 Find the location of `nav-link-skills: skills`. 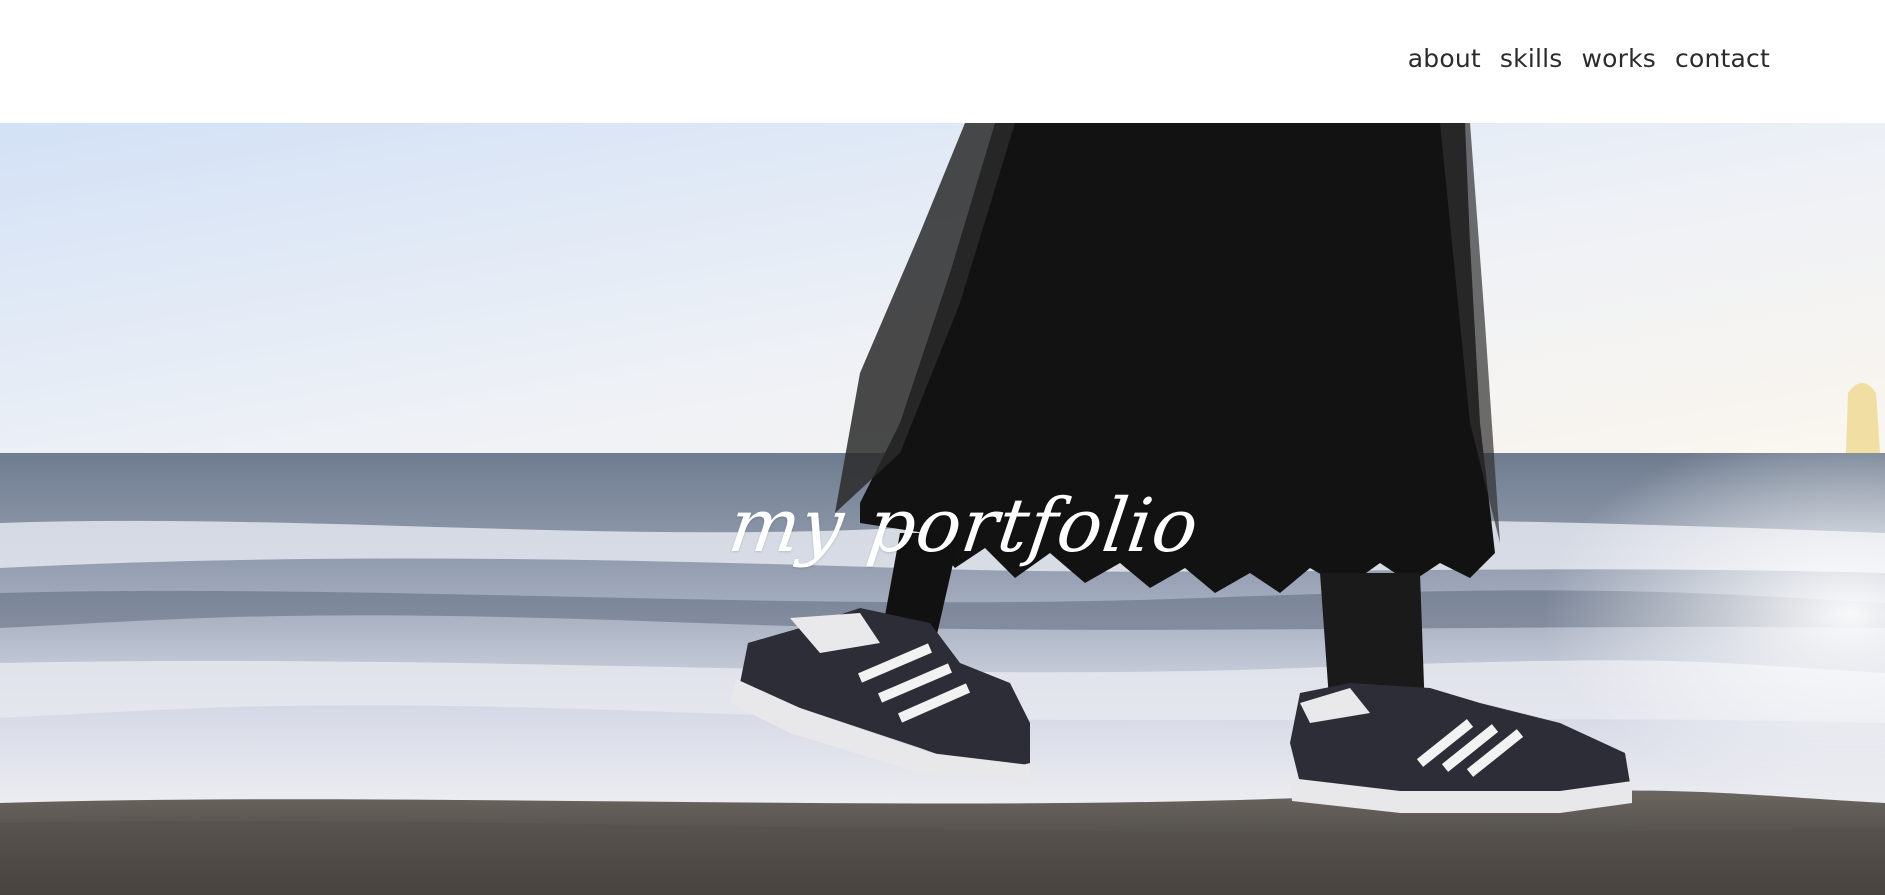

nav-link-skills: skills is located at coordinates (1531, 58).